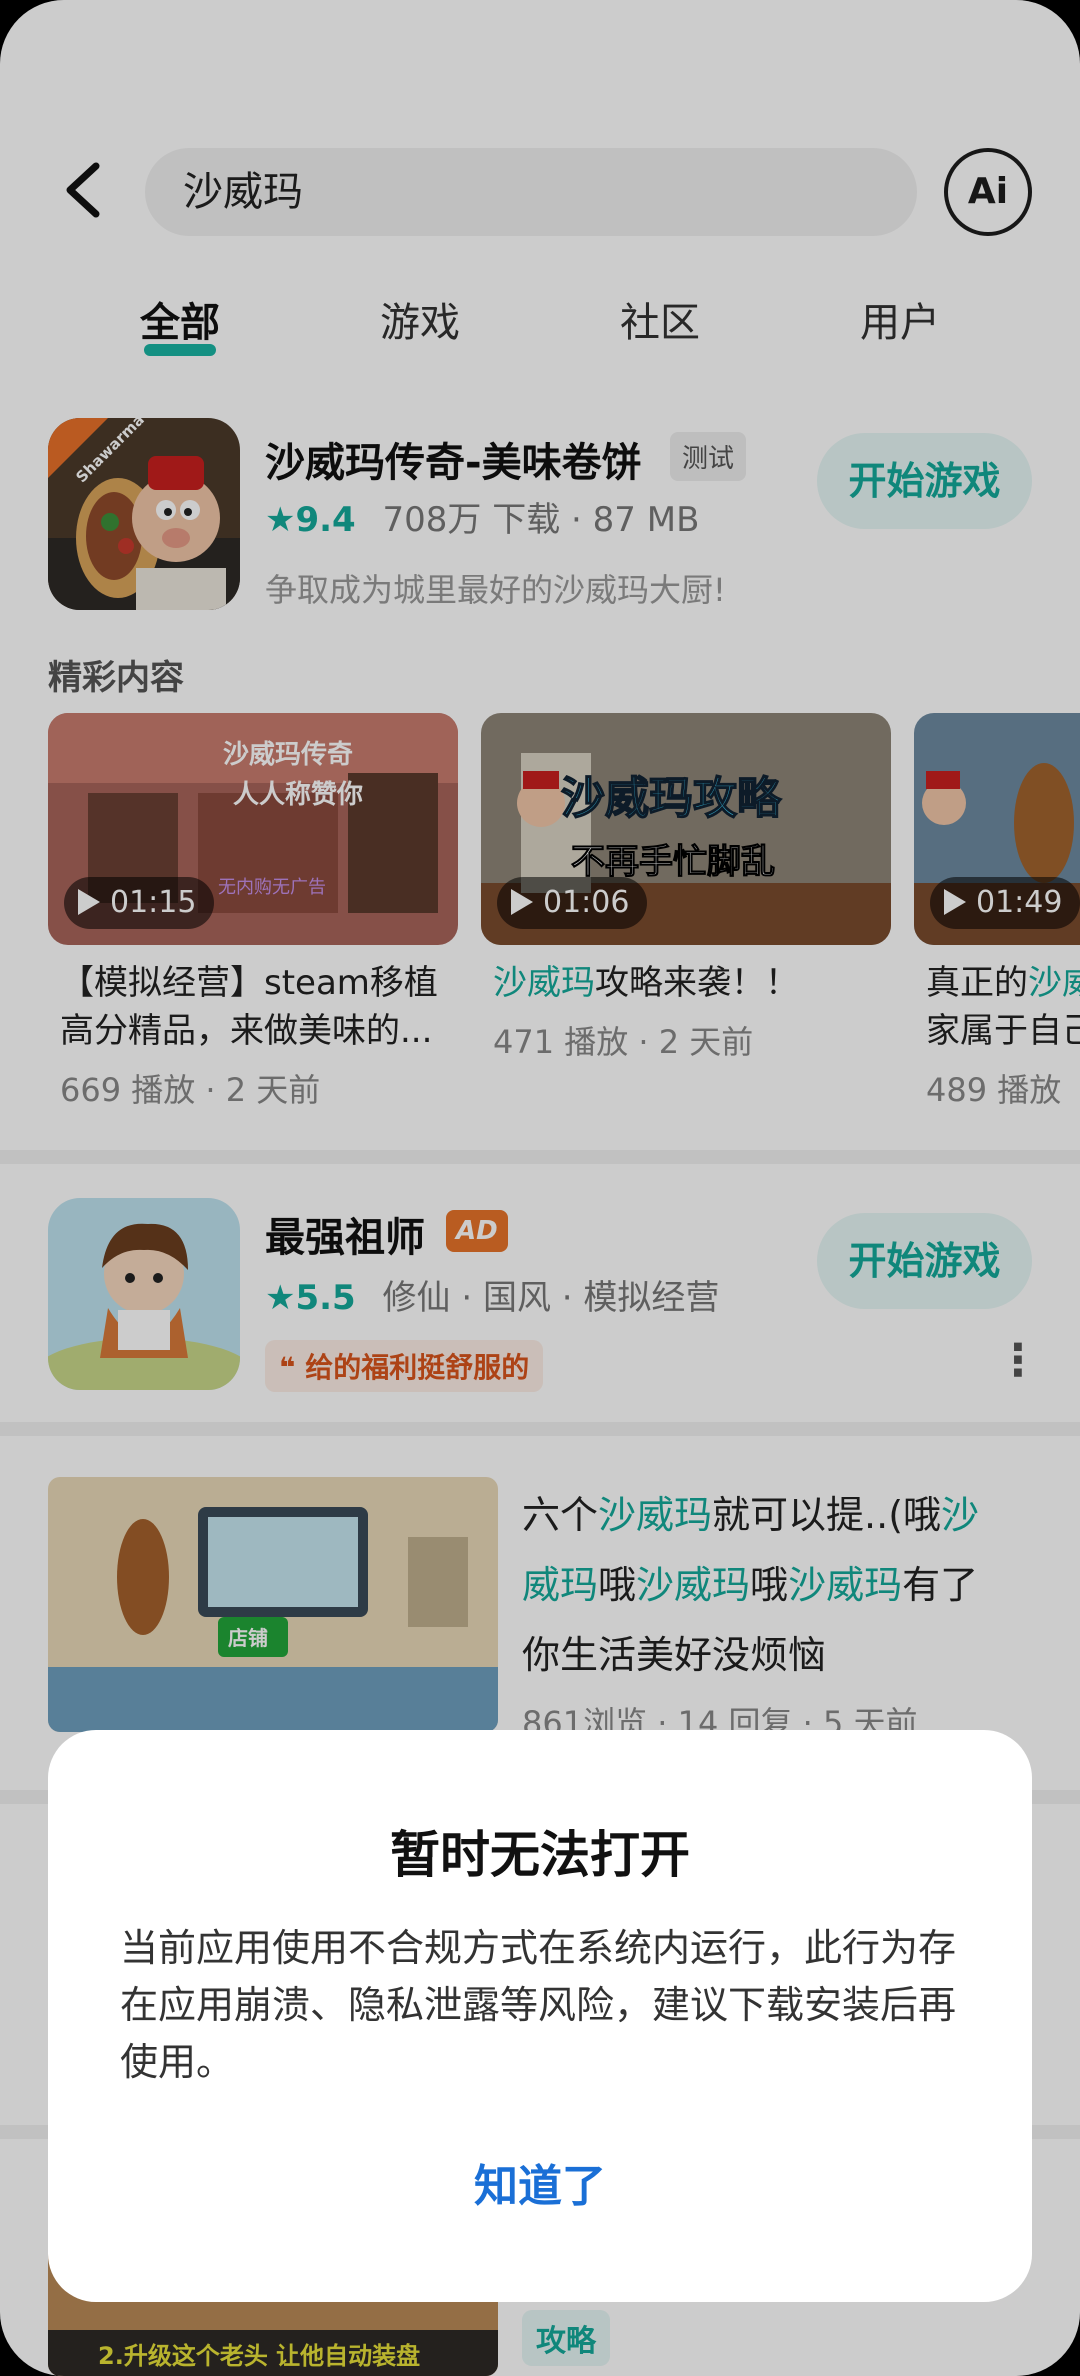 Image resolution: width=1080 pixels, height=2376 pixels. What do you see at coordinates (540, 2182) in the screenshot?
I see `dialog-ok-button: 知道了` at bounding box center [540, 2182].